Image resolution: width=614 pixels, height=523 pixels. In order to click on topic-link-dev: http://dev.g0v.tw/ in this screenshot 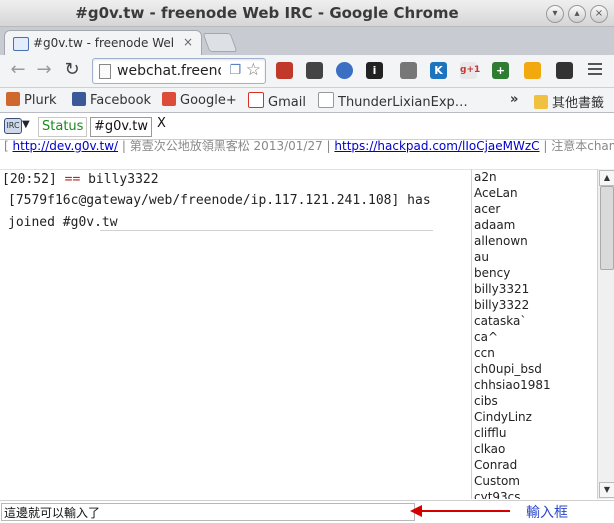, I will do `click(66, 146)`.